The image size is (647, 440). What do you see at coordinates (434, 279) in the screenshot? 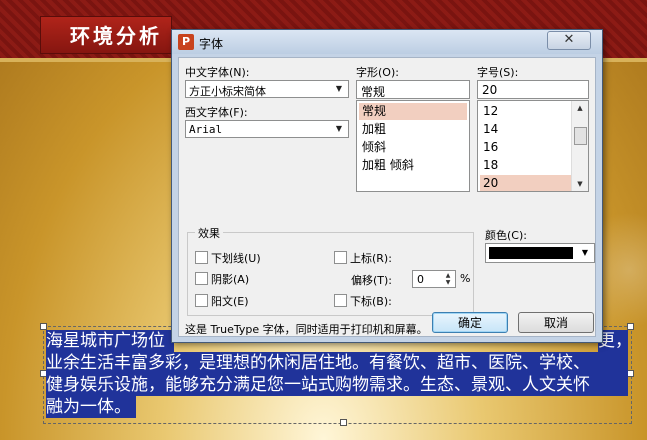
I see `offset-stepper: 0 ▲ ▼` at bounding box center [434, 279].